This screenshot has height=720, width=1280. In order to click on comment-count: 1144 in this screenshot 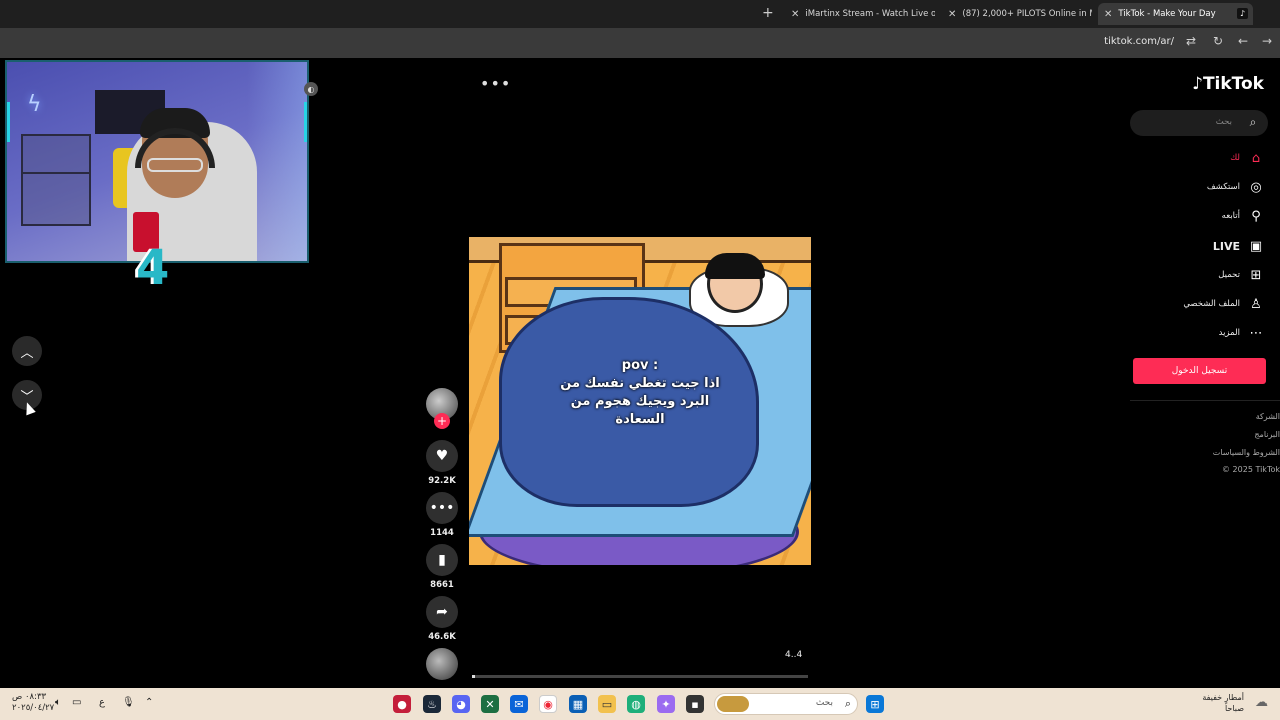, I will do `click(442, 533)`.